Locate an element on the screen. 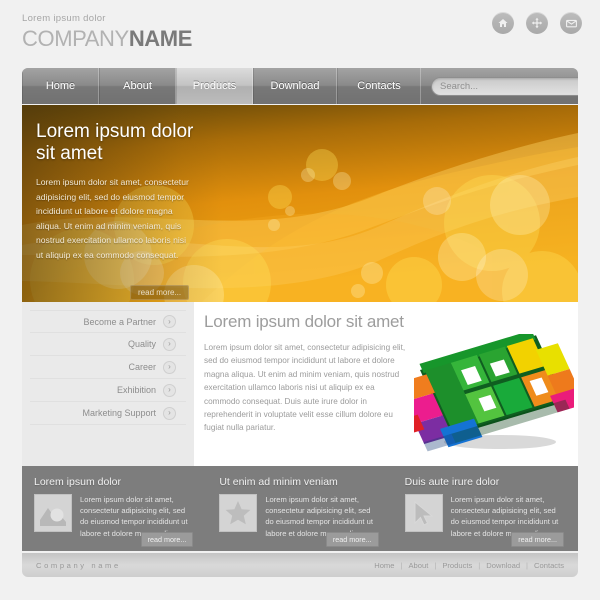 Image resolution: width=600 pixels, height=600 pixels. header-icon-group is located at coordinates (537, 23).